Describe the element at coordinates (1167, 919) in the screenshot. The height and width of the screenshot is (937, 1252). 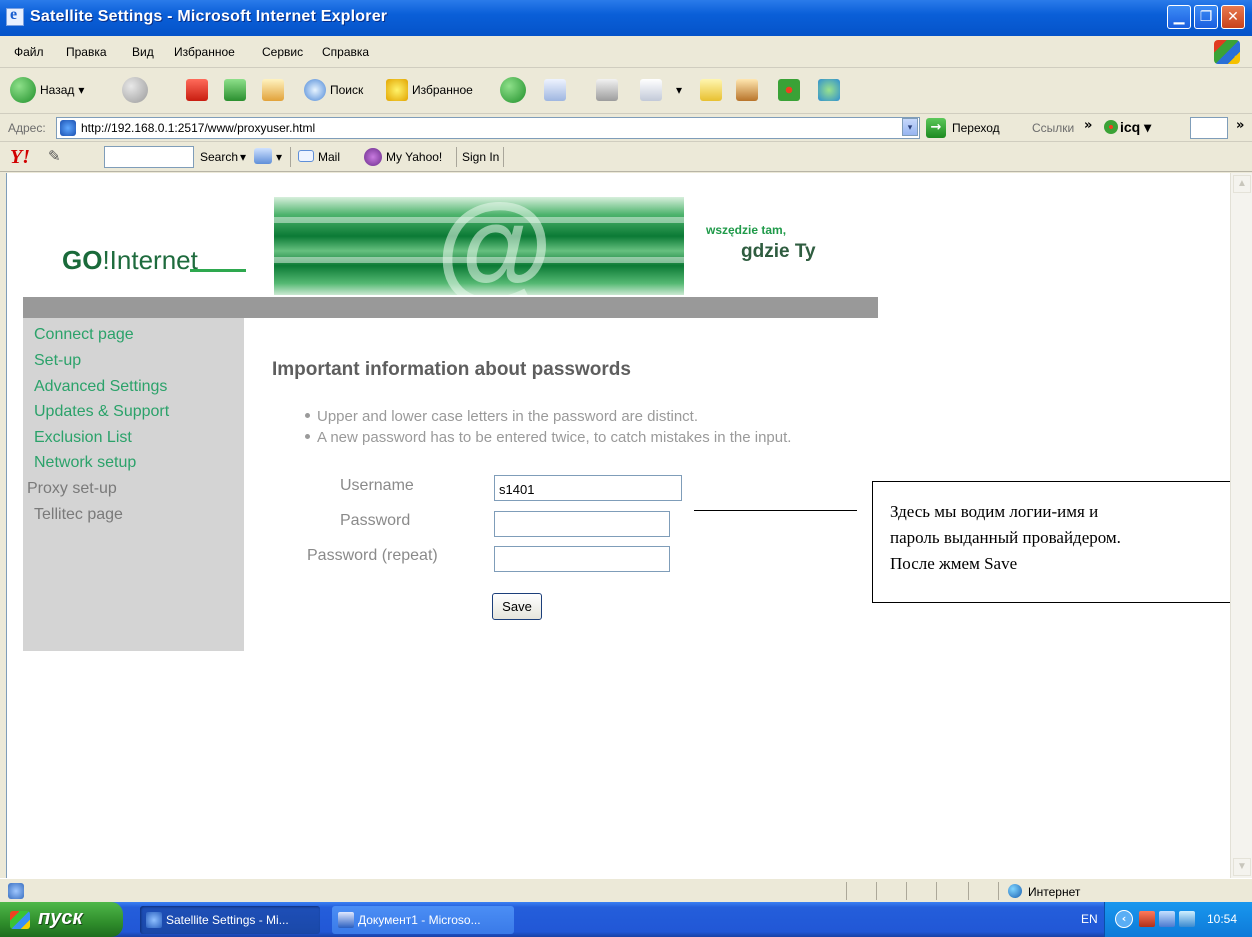
I see `tray-network-icon` at that location.